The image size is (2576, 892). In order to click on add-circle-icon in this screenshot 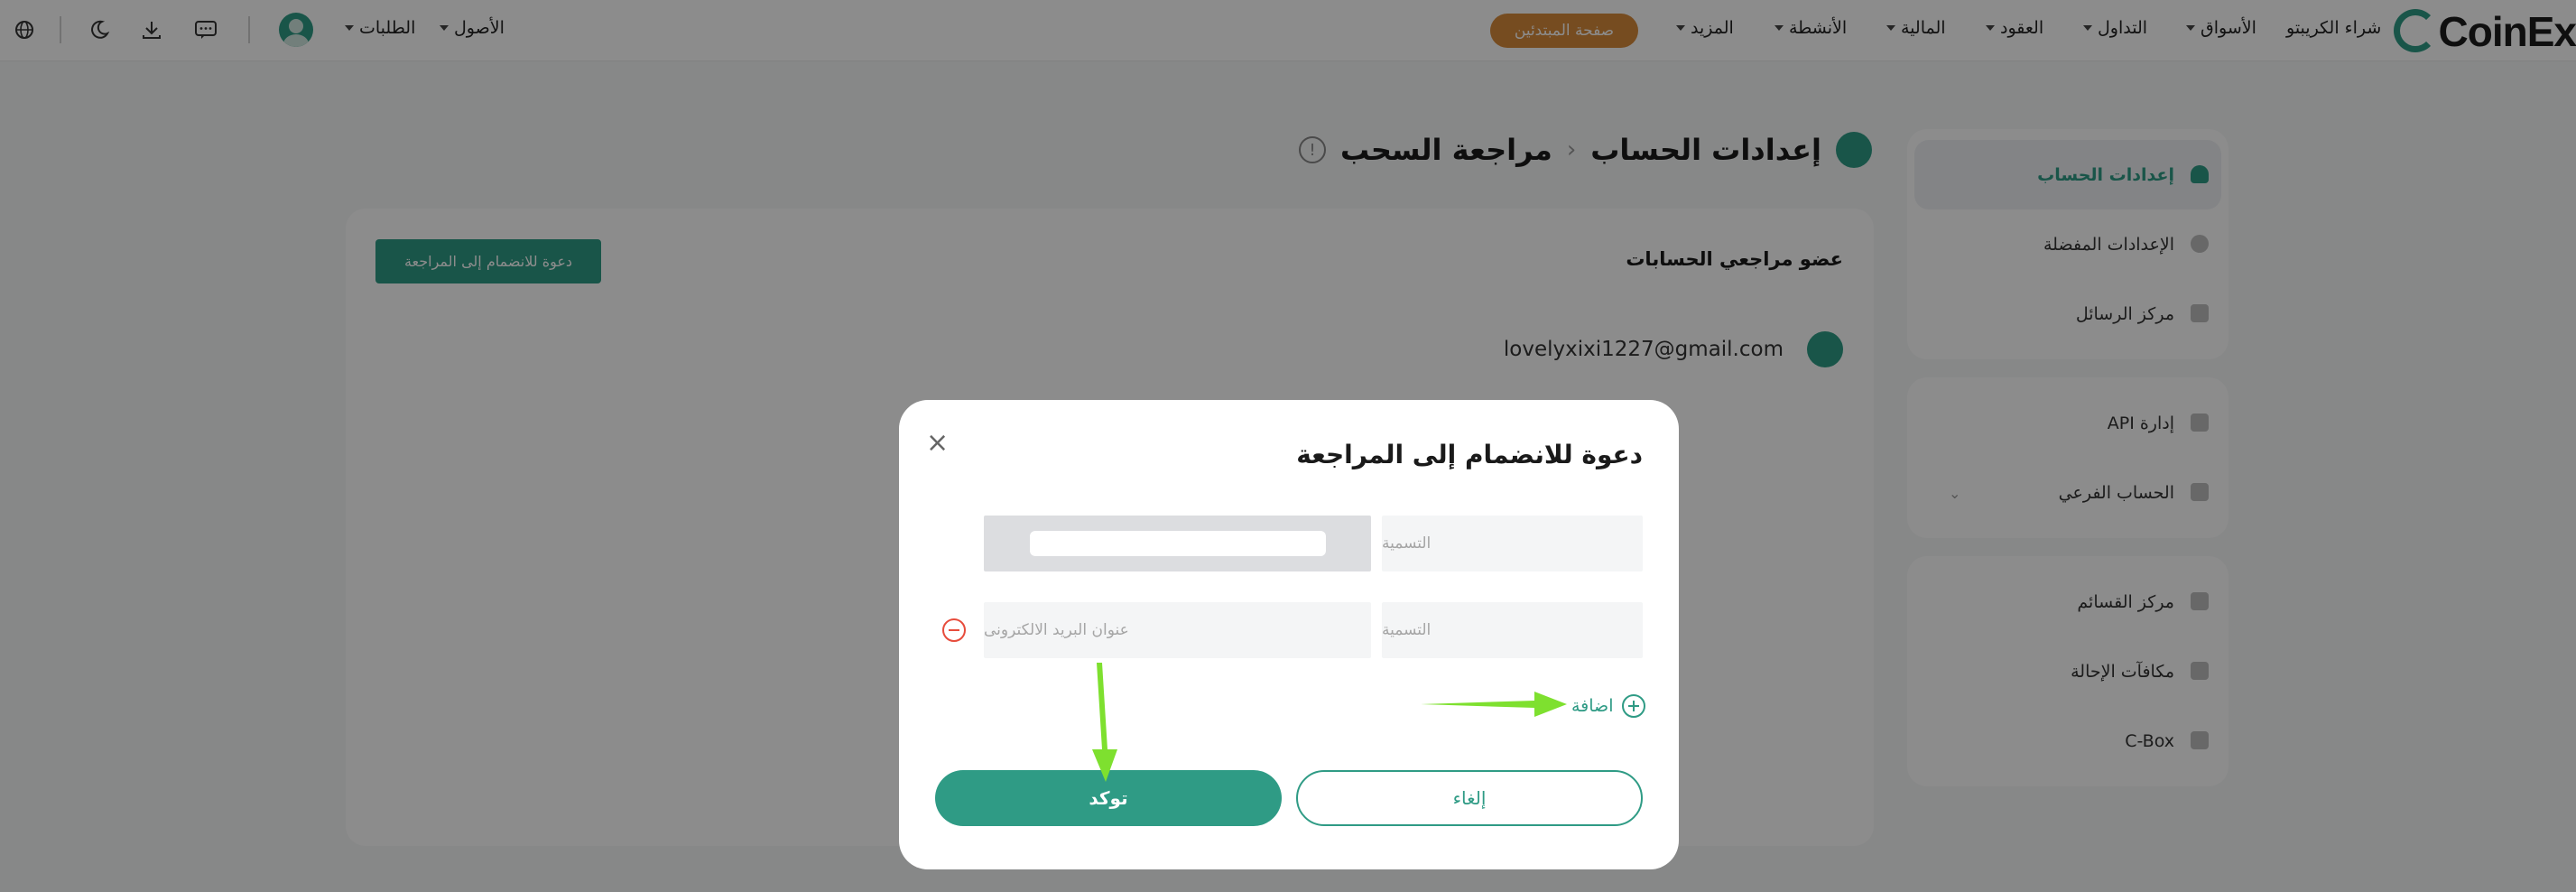, I will do `click(1634, 706)`.